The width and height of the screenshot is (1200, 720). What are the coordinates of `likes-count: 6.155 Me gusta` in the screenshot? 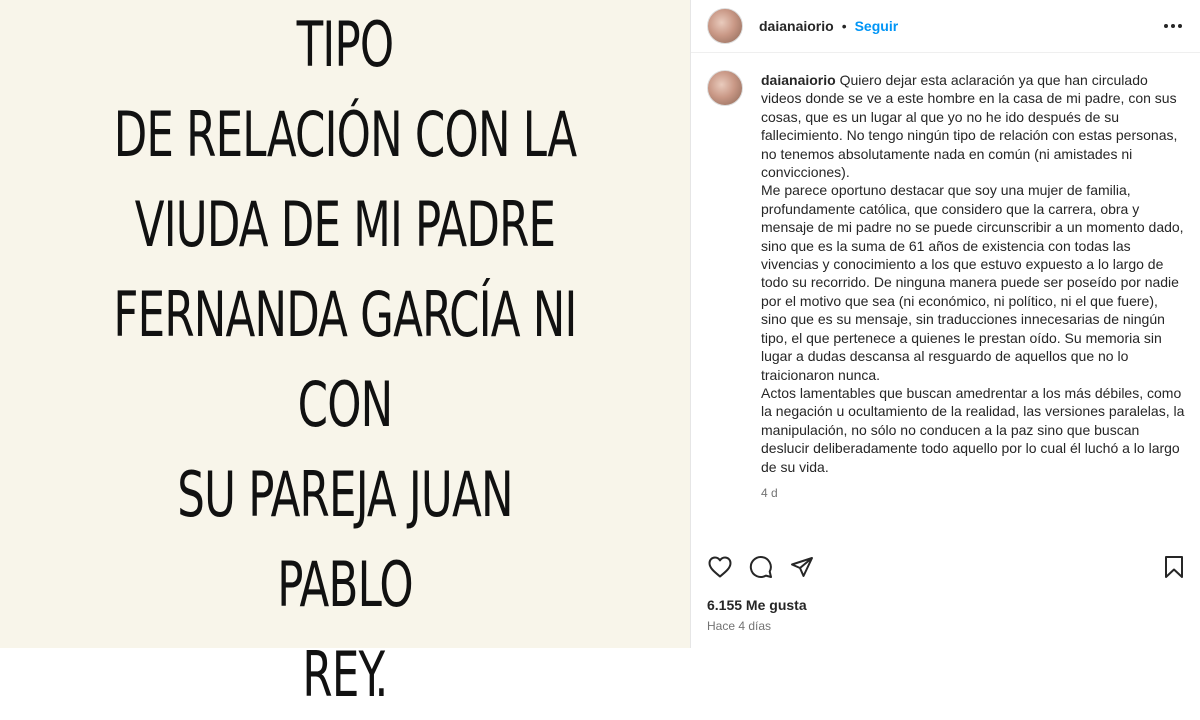 It's located at (757, 605).